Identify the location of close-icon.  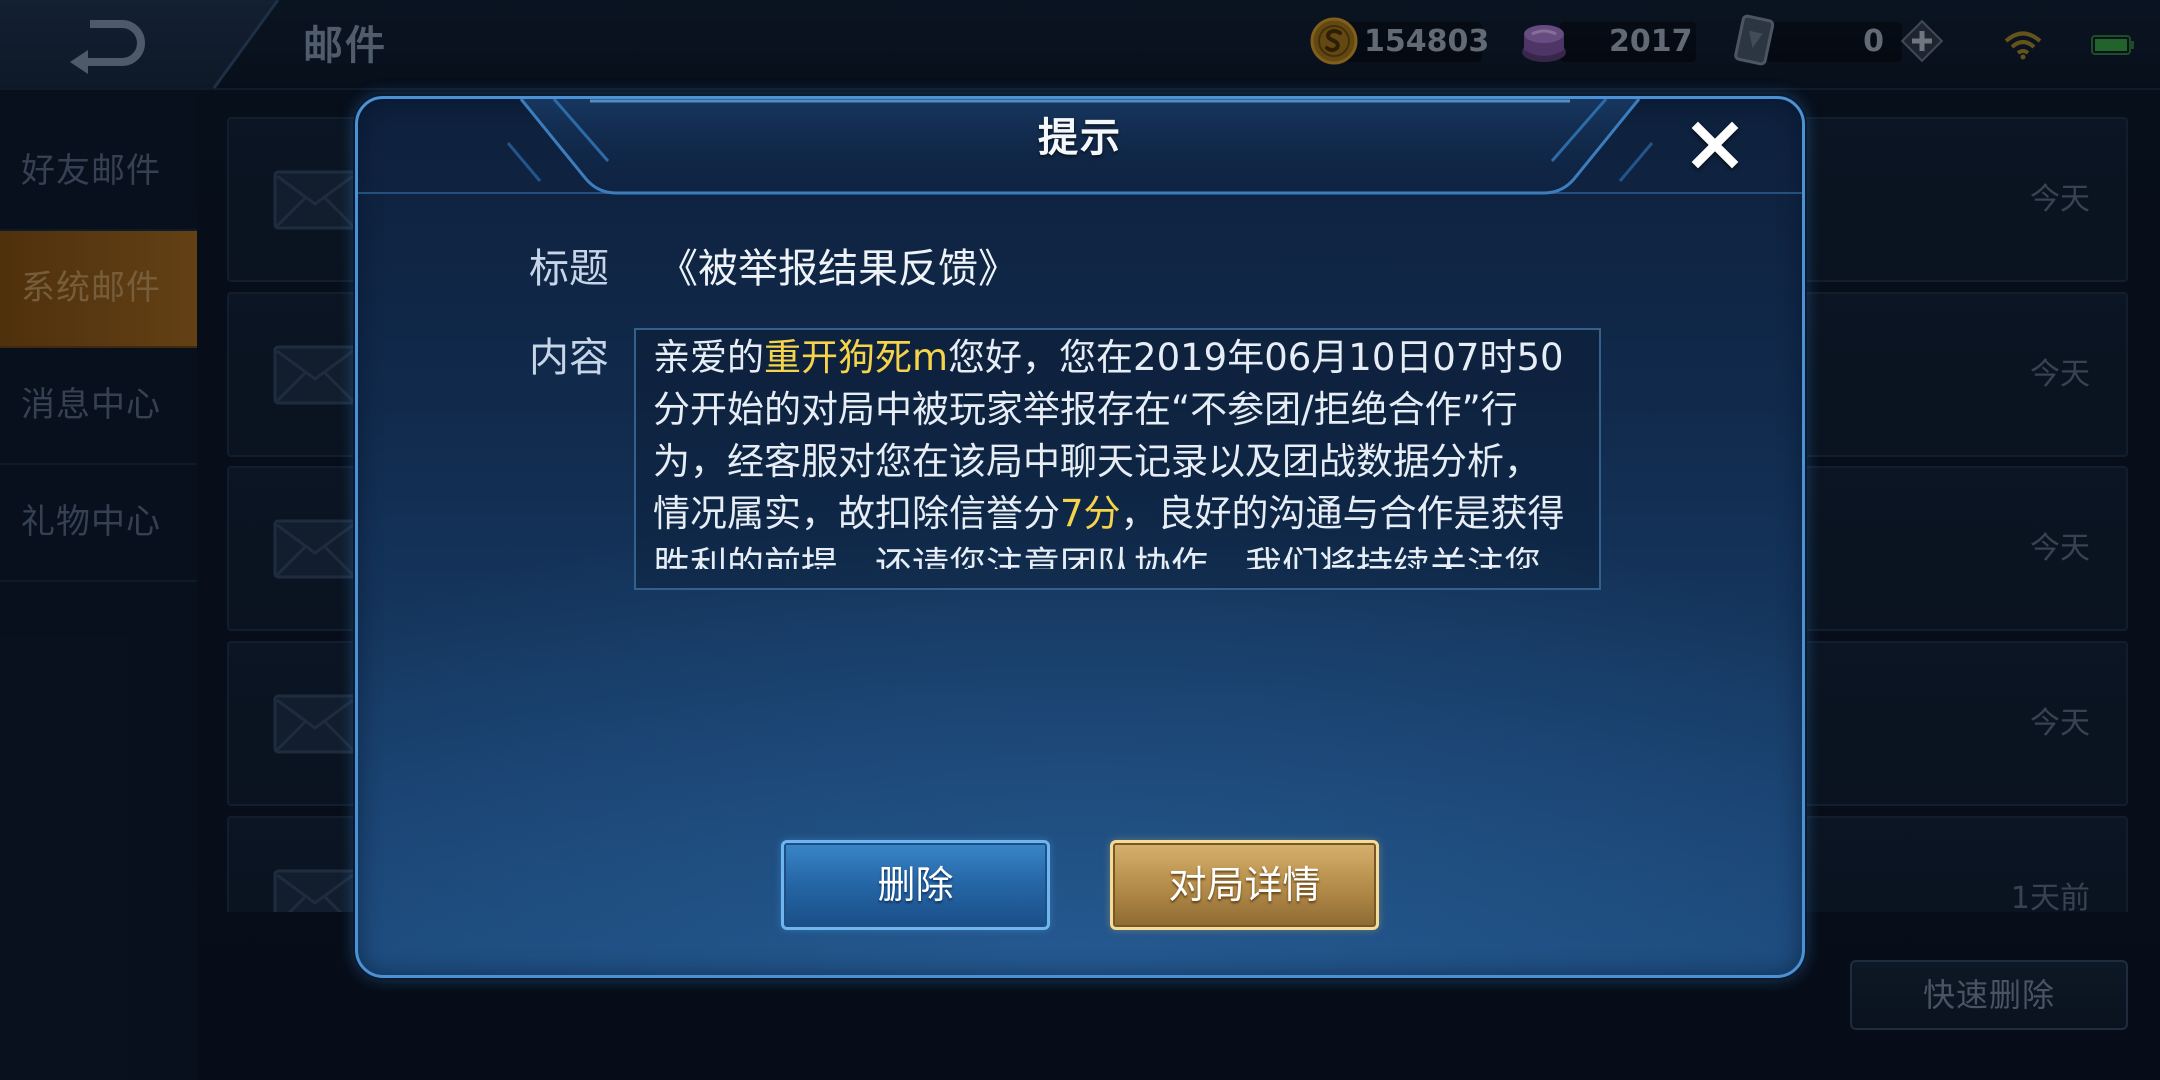
(1715, 145).